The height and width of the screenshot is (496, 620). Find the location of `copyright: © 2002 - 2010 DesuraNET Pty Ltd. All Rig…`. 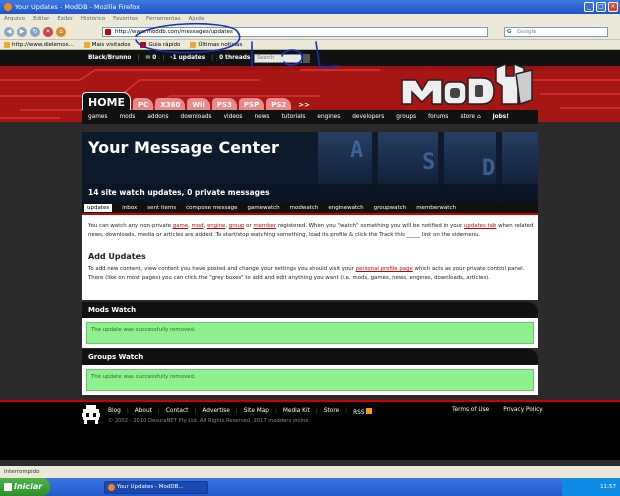

copyright: © 2002 - 2010 DesuraNET Pty Ltd. All Rig… is located at coordinates (209, 421).